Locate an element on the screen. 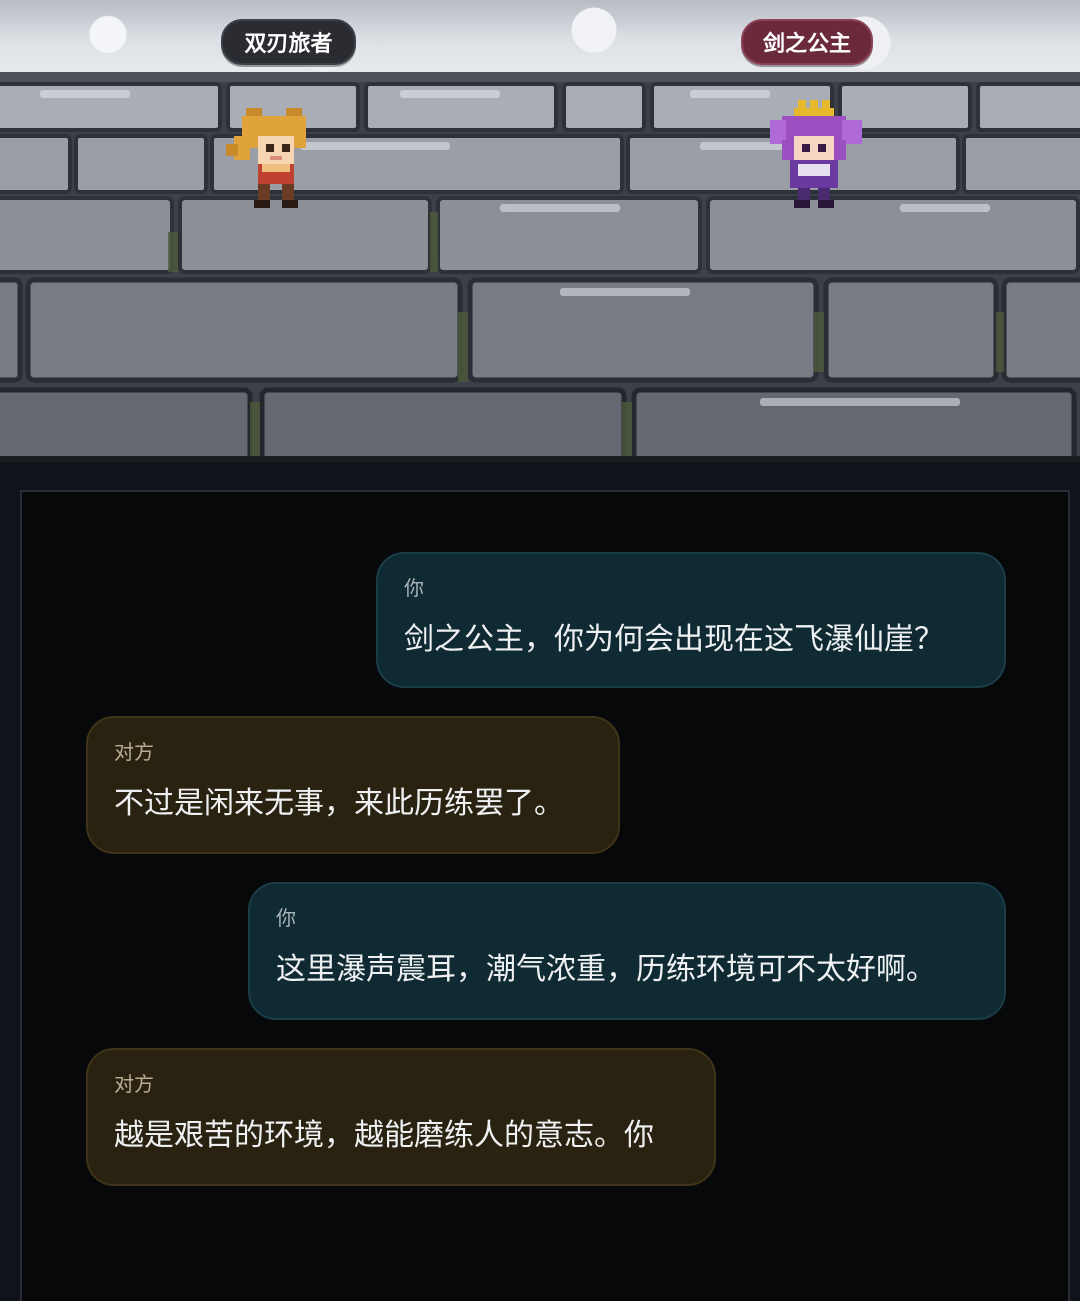 This screenshot has height=1301, width=1080. dialogue-bubble-you: 你 剑之公主，你为何会出现在这飞瀑仙崖？ is located at coordinates (691, 620).